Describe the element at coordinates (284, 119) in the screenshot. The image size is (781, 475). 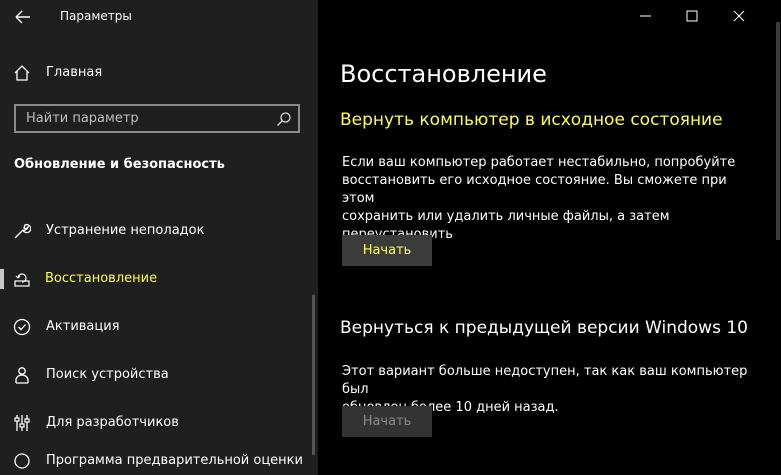
I see `search-icon` at that location.